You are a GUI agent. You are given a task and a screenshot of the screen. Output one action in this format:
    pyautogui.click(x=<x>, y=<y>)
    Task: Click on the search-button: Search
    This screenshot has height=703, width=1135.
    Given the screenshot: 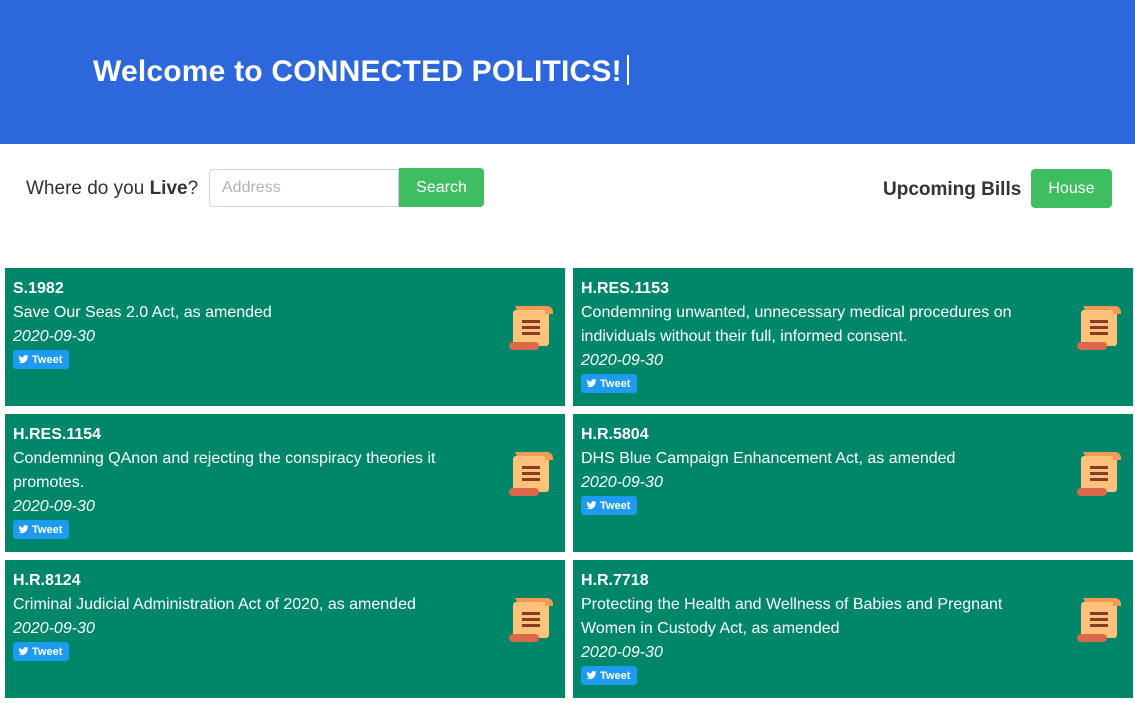 What is the action you would take?
    pyautogui.click(x=441, y=187)
    